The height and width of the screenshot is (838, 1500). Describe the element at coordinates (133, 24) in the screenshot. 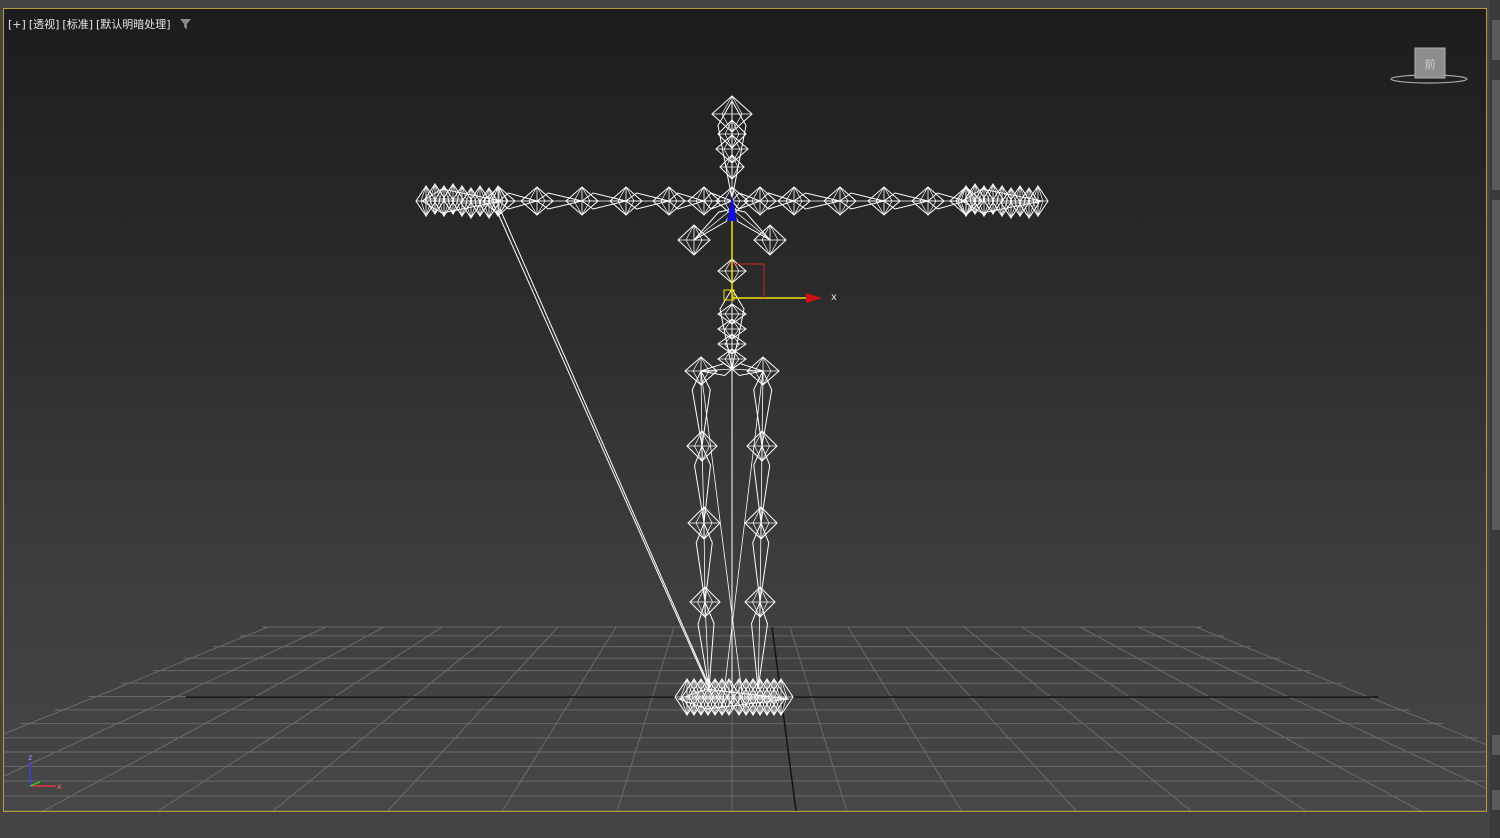

I see `viewport-lighting-menu: [默认明暗处理]` at that location.